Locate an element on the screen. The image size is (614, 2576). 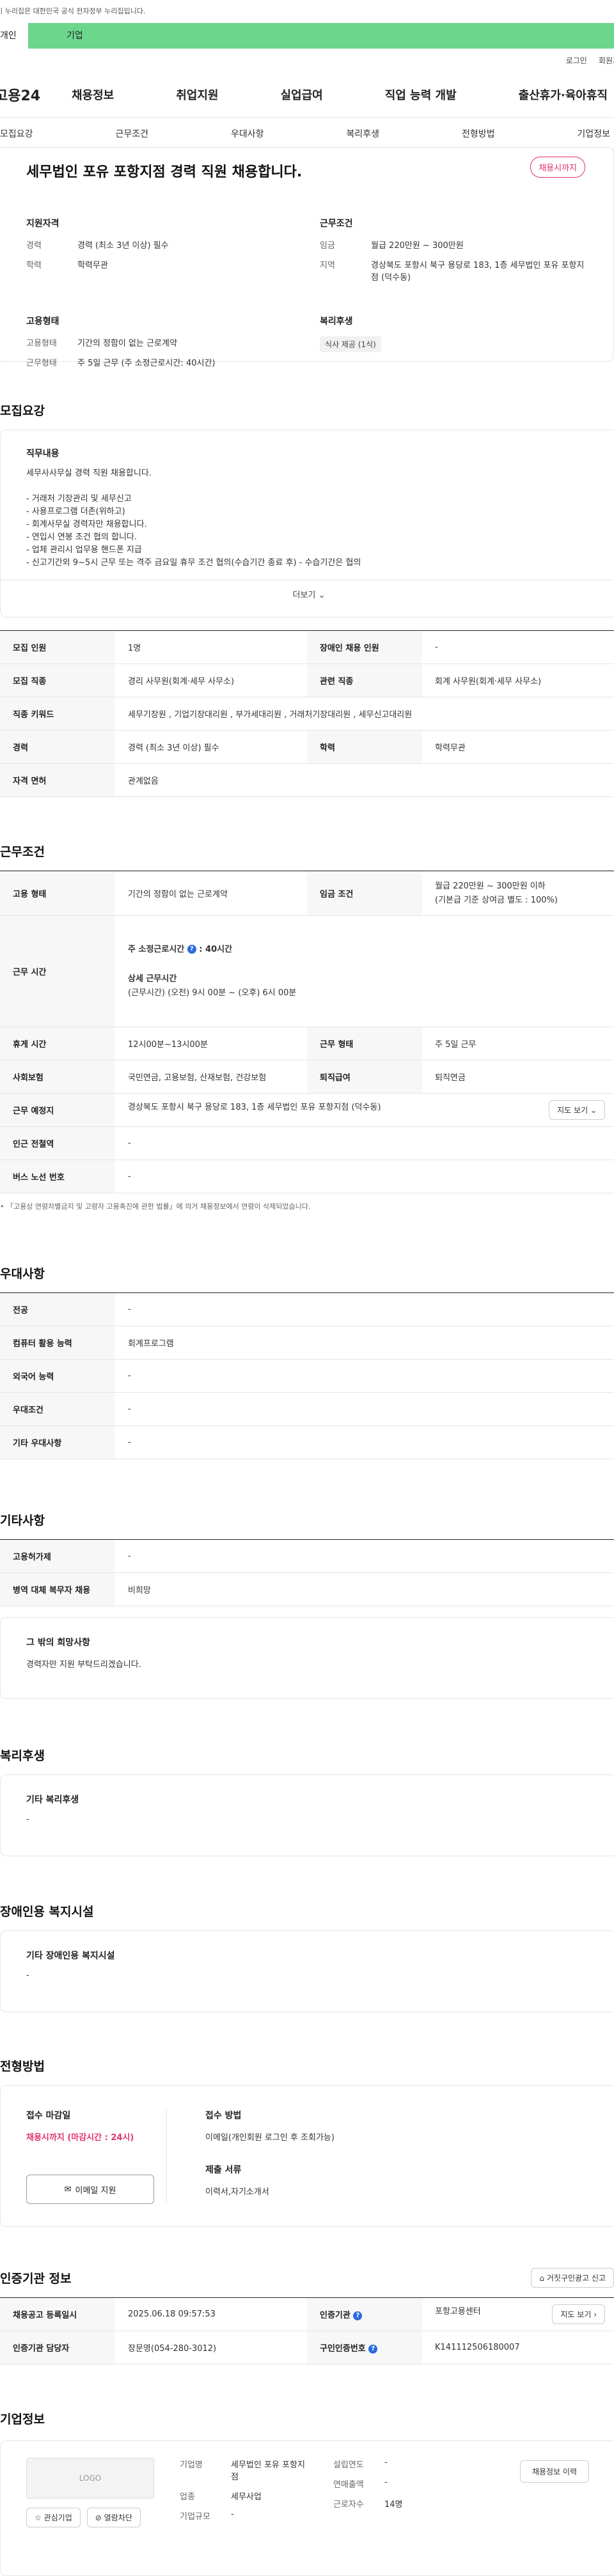
agency-cell: 포항고용센터 지도 보기 › is located at coordinates (518, 2314).